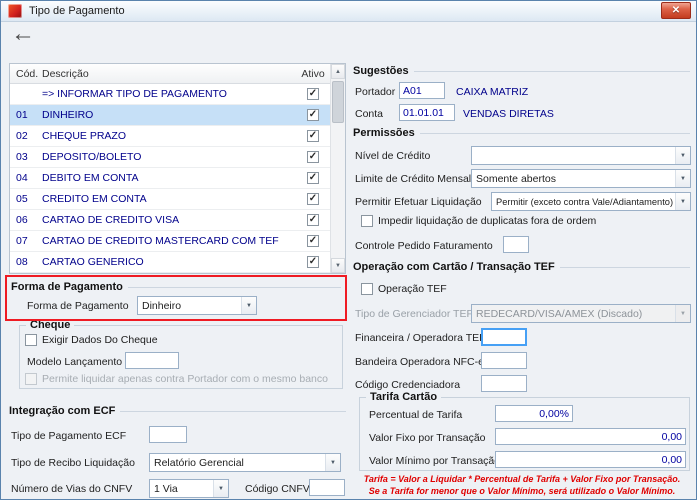 This screenshot has height=500, width=697. Describe the element at coordinates (367, 221) in the screenshot. I see `impedir-liquidacao-checkbox` at that location.